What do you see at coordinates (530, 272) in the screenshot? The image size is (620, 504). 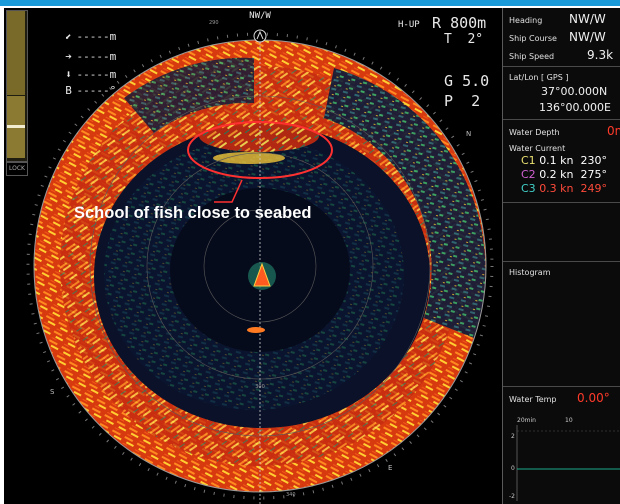 I see `histogram-label: Histogram` at bounding box center [530, 272].